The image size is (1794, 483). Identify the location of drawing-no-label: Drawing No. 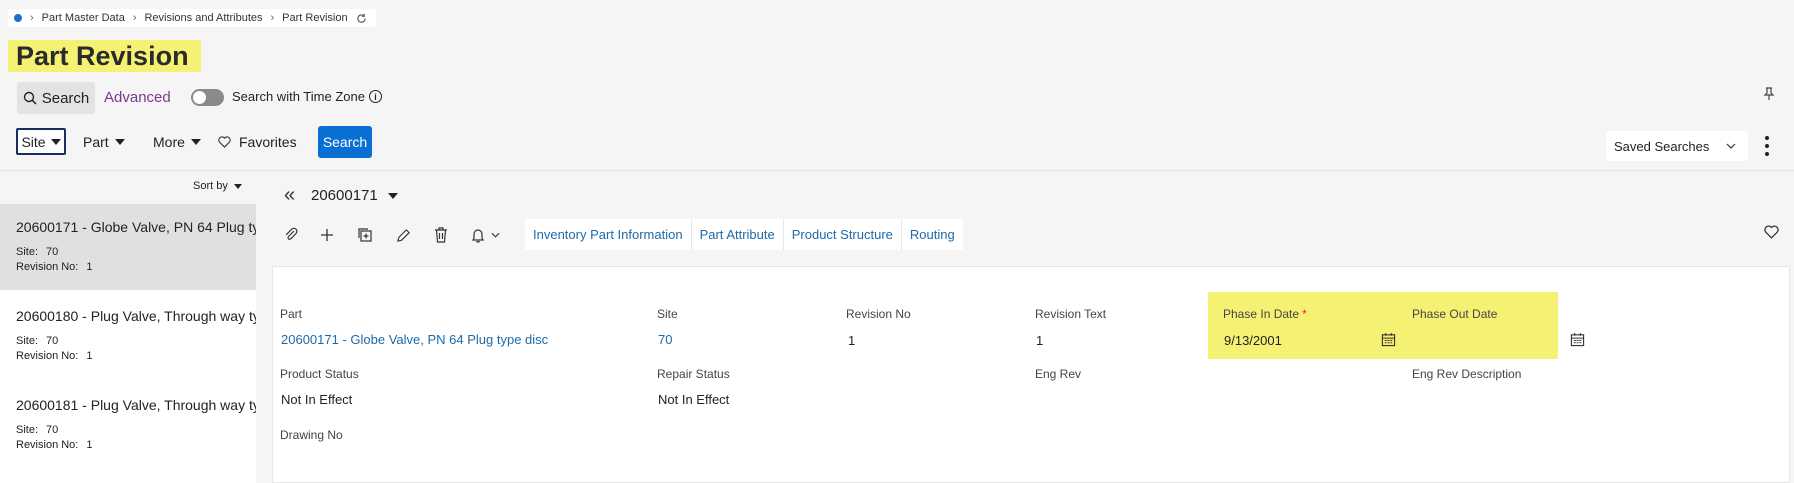
(311, 435).